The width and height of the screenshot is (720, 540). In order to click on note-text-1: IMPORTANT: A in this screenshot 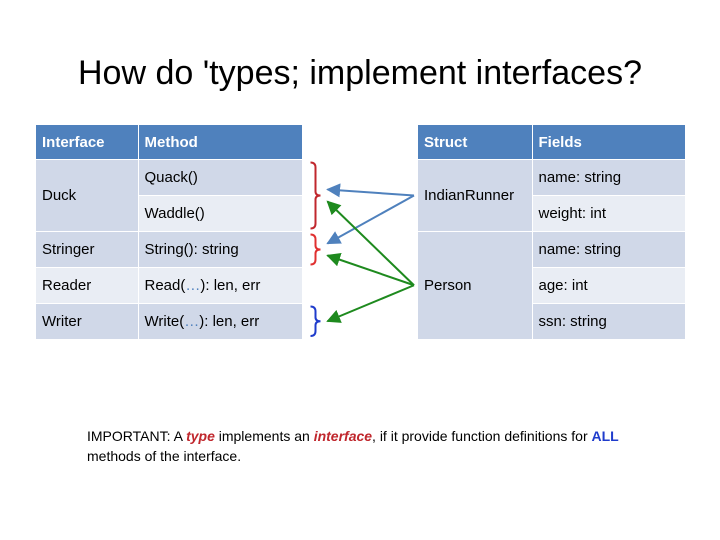, I will do `click(137, 436)`.